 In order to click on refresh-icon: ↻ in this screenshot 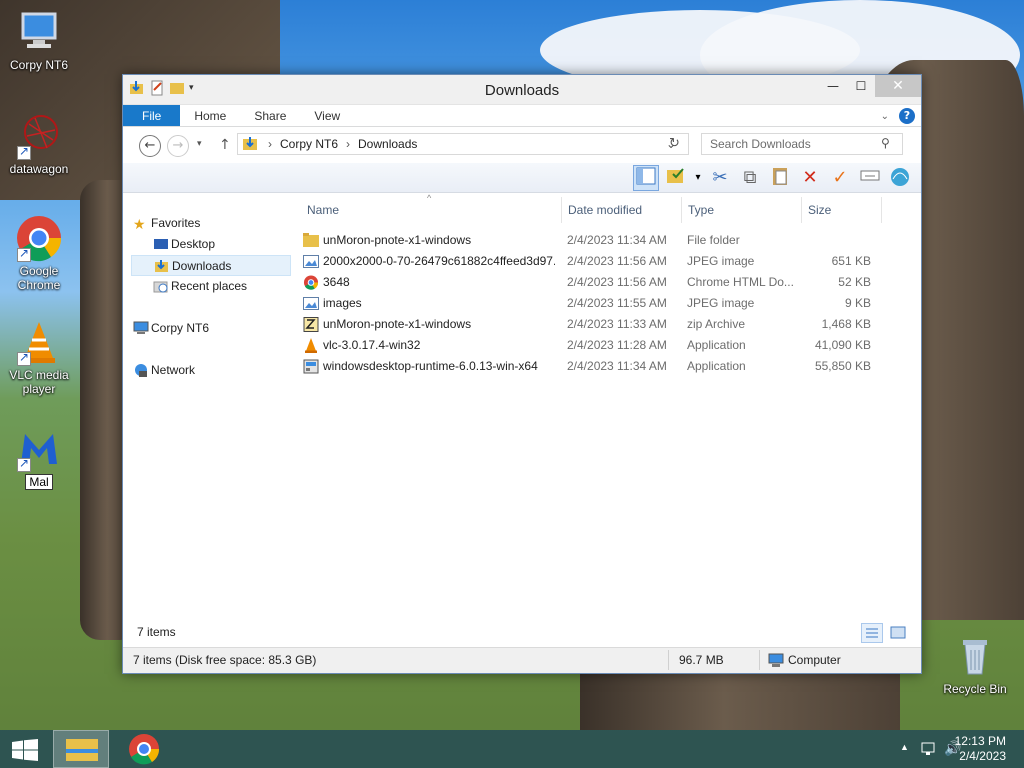, I will do `click(674, 143)`.